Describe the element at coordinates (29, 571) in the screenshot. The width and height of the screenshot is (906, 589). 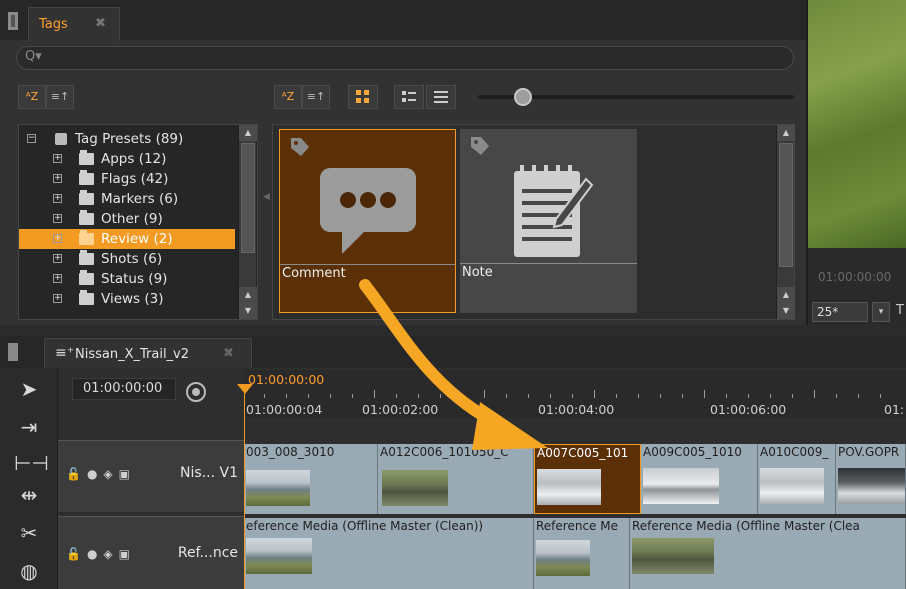
I see `multi-view-icon: ◍` at that location.